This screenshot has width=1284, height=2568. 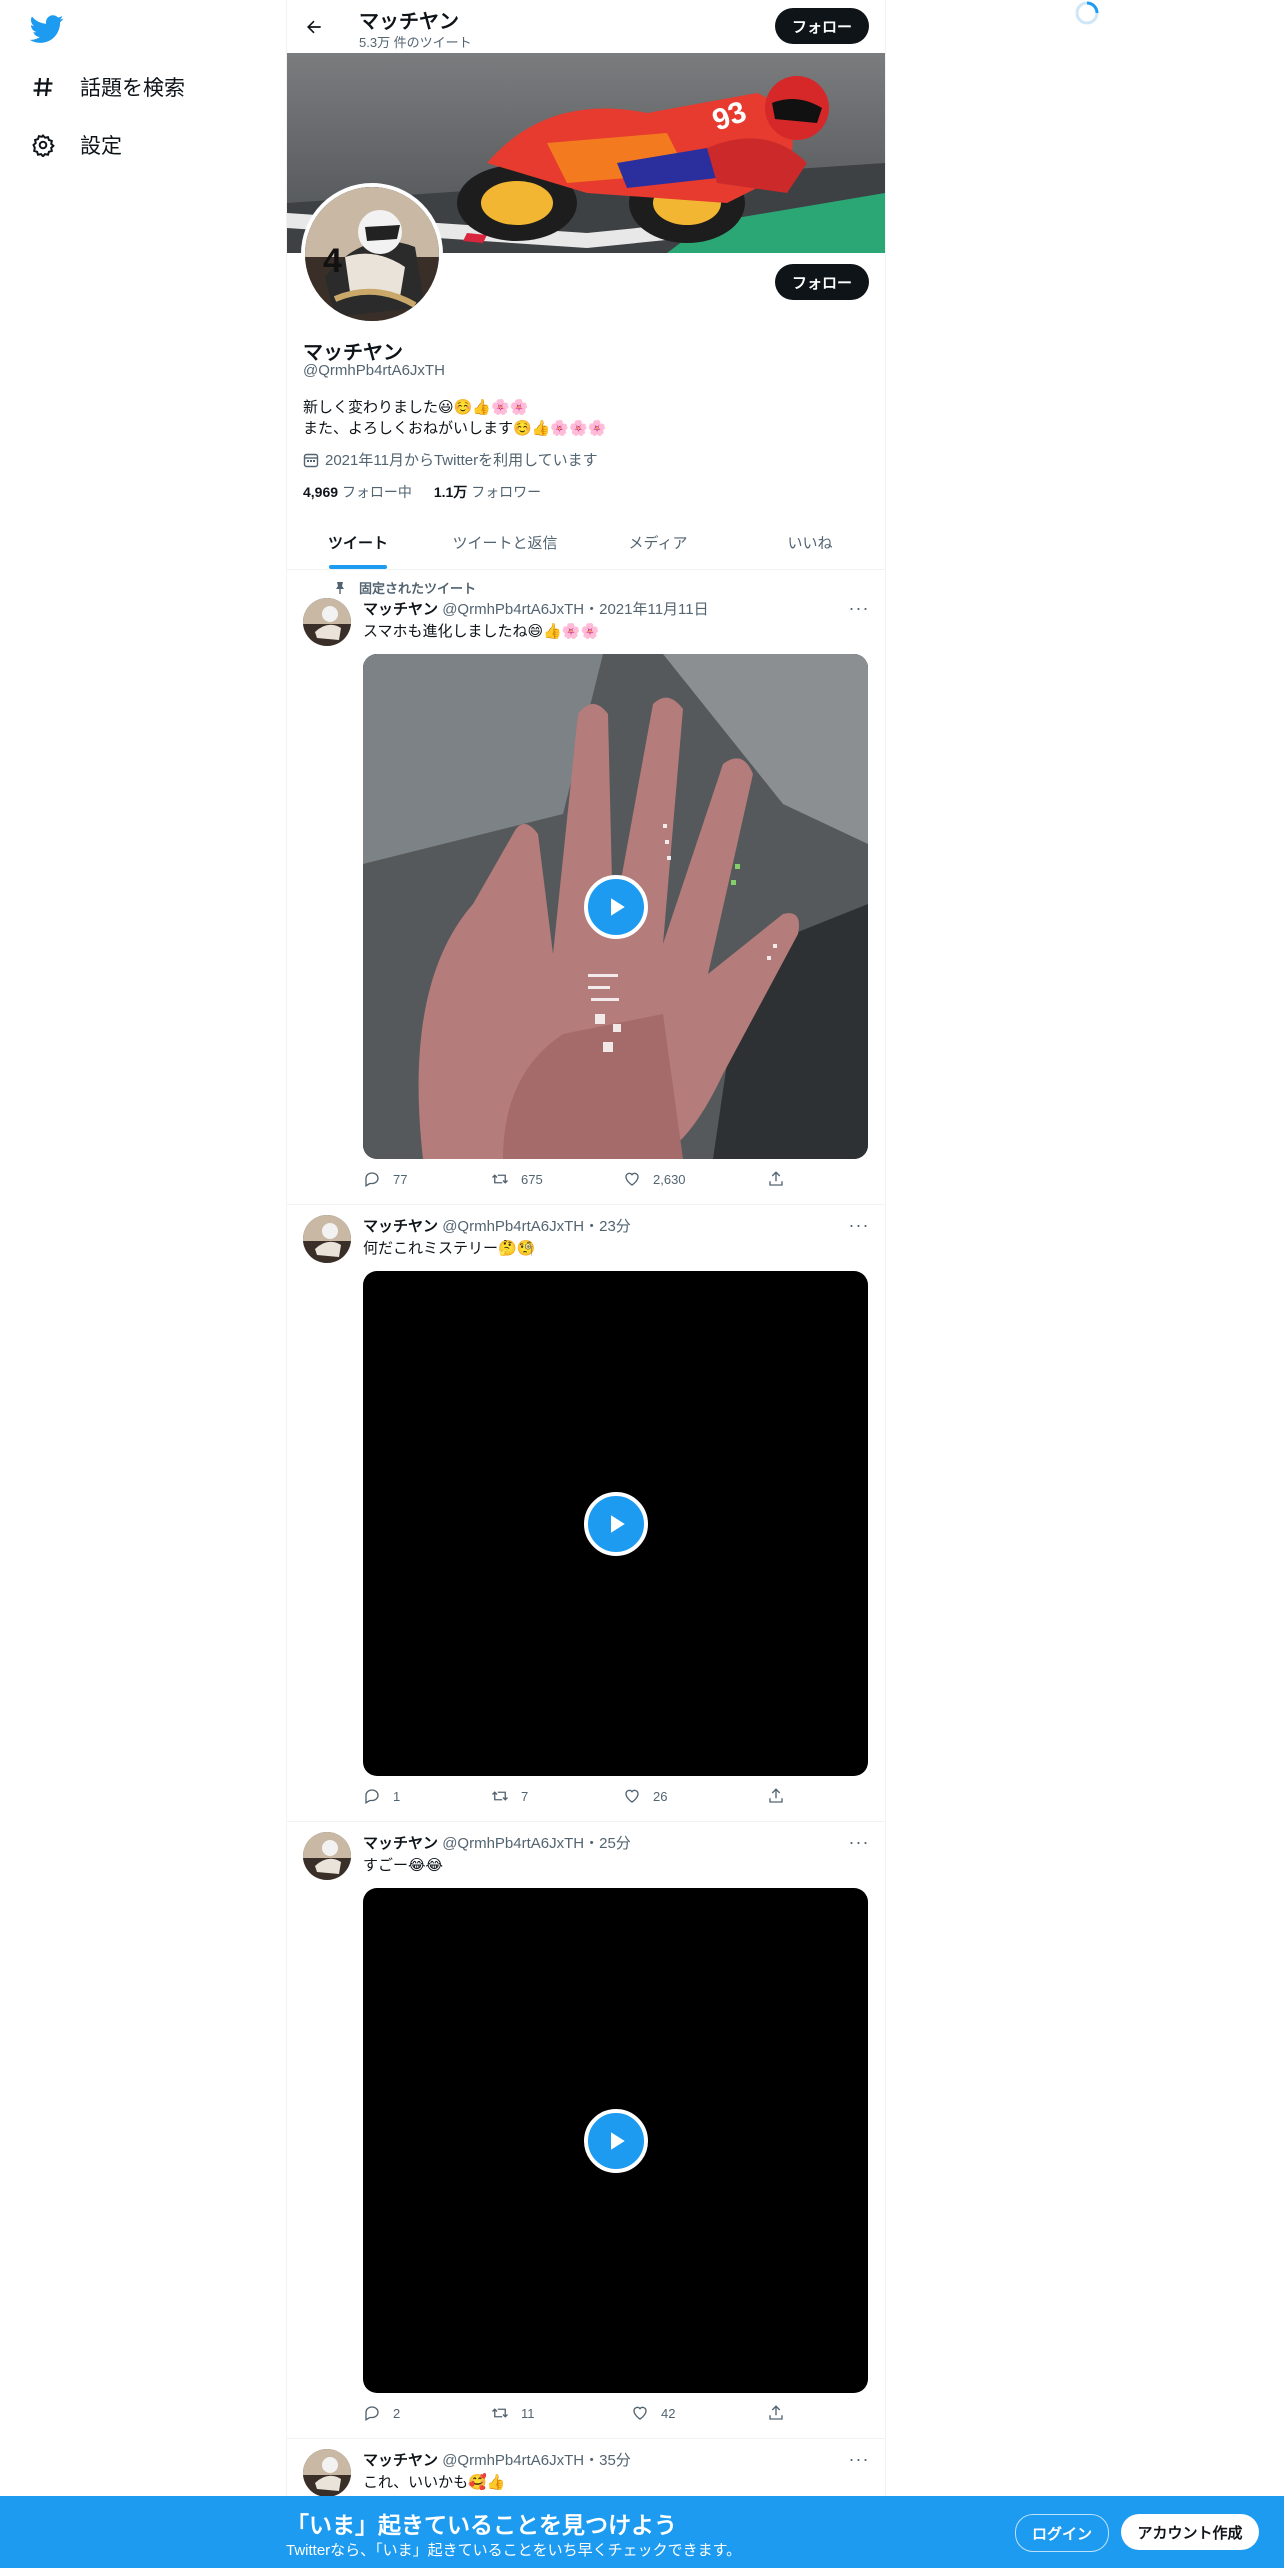 I want to click on bio-line-2: また、よろしくおねがいします☺️👍🌸🌸🌸, so click(x=455, y=428).